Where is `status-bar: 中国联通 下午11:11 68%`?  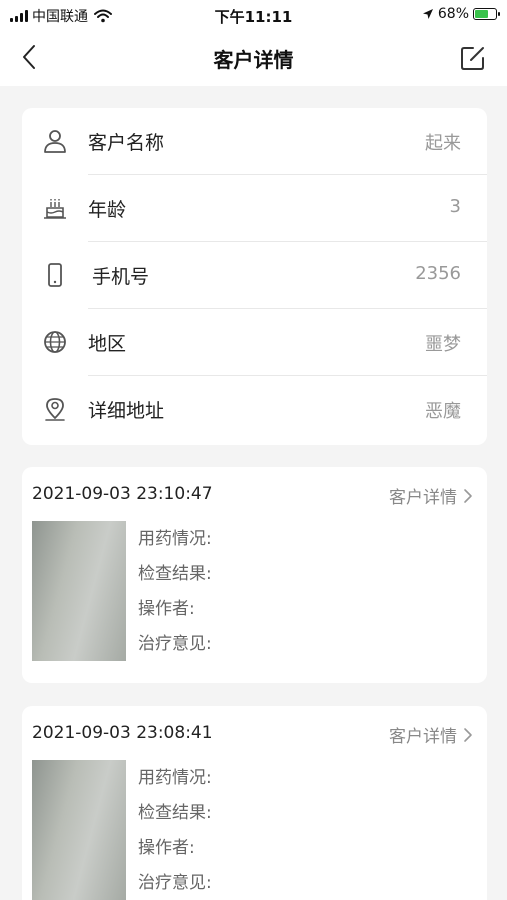 status-bar: 中国联通 下午11:11 68% is located at coordinates (253, 15).